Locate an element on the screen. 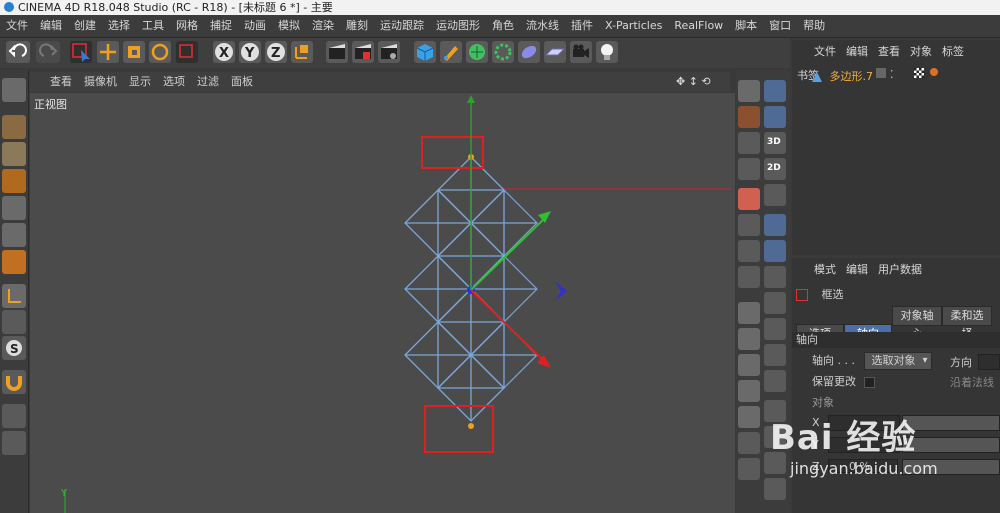 This screenshot has width=1000, height=513. y-axis-lock-icon: Y is located at coordinates (250, 52).